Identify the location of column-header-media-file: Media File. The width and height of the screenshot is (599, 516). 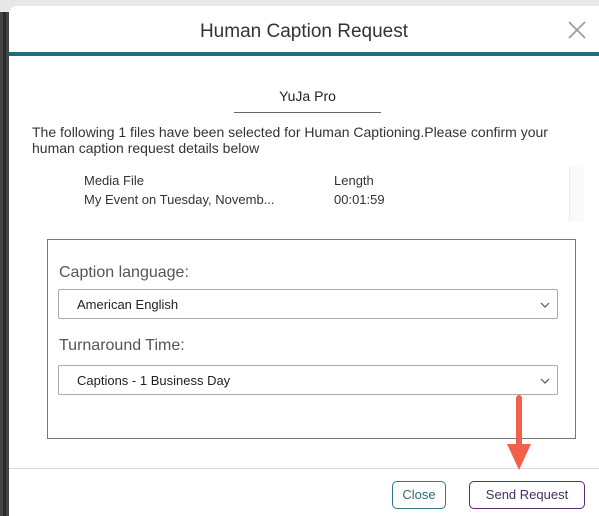
(114, 180).